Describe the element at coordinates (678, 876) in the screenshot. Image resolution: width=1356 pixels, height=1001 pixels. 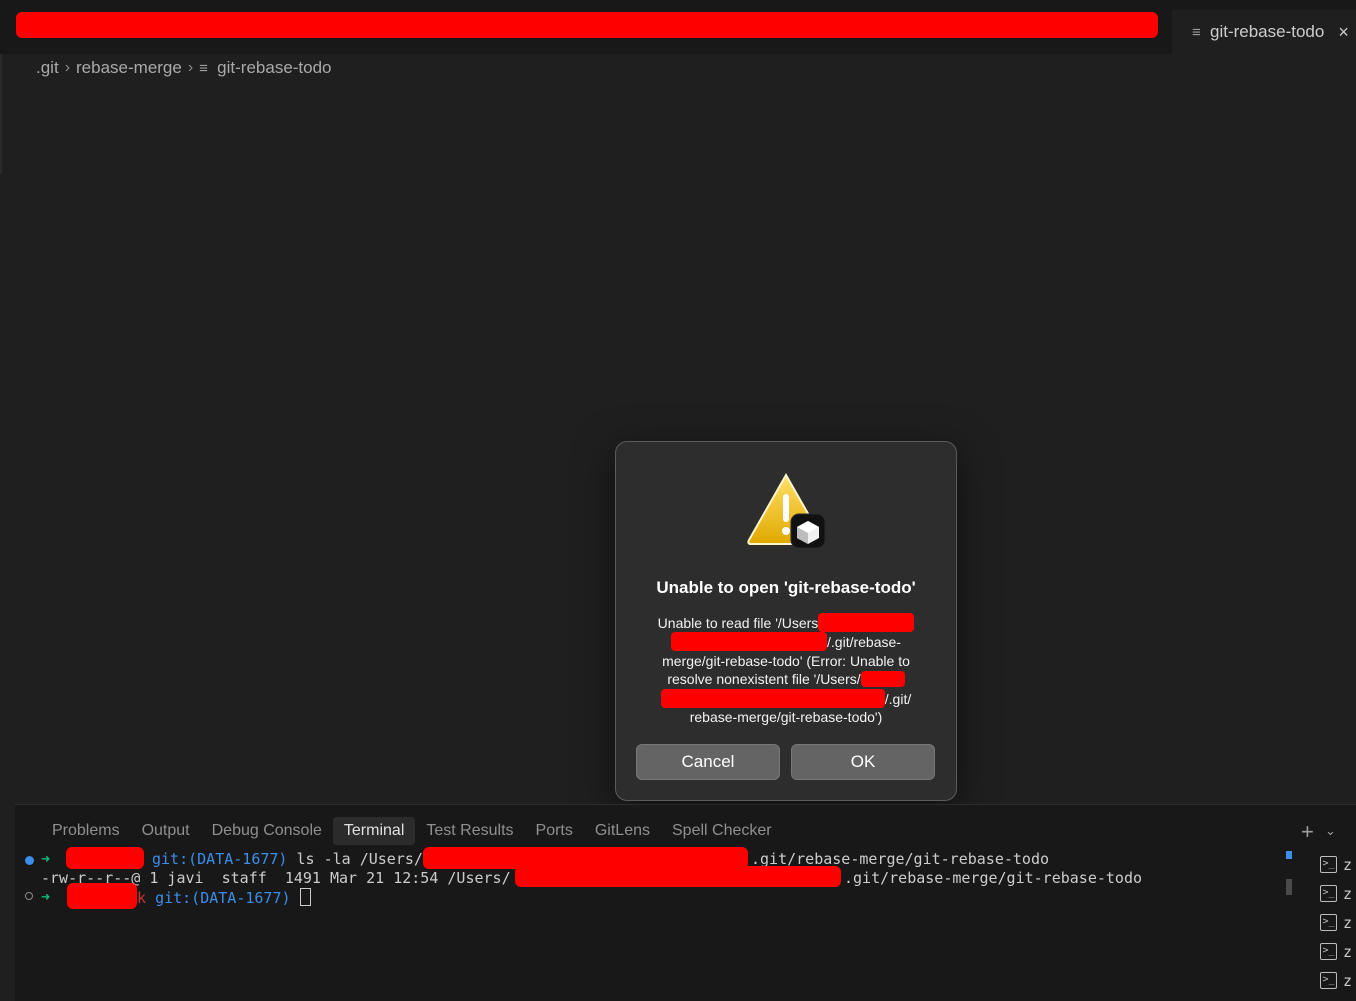
I see `redacted-path` at that location.